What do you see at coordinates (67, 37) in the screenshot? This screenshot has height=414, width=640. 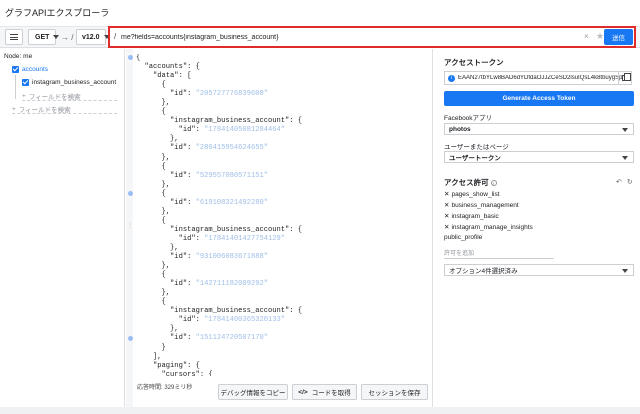 I see `arrow-right-icon: → /` at bounding box center [67, 37].